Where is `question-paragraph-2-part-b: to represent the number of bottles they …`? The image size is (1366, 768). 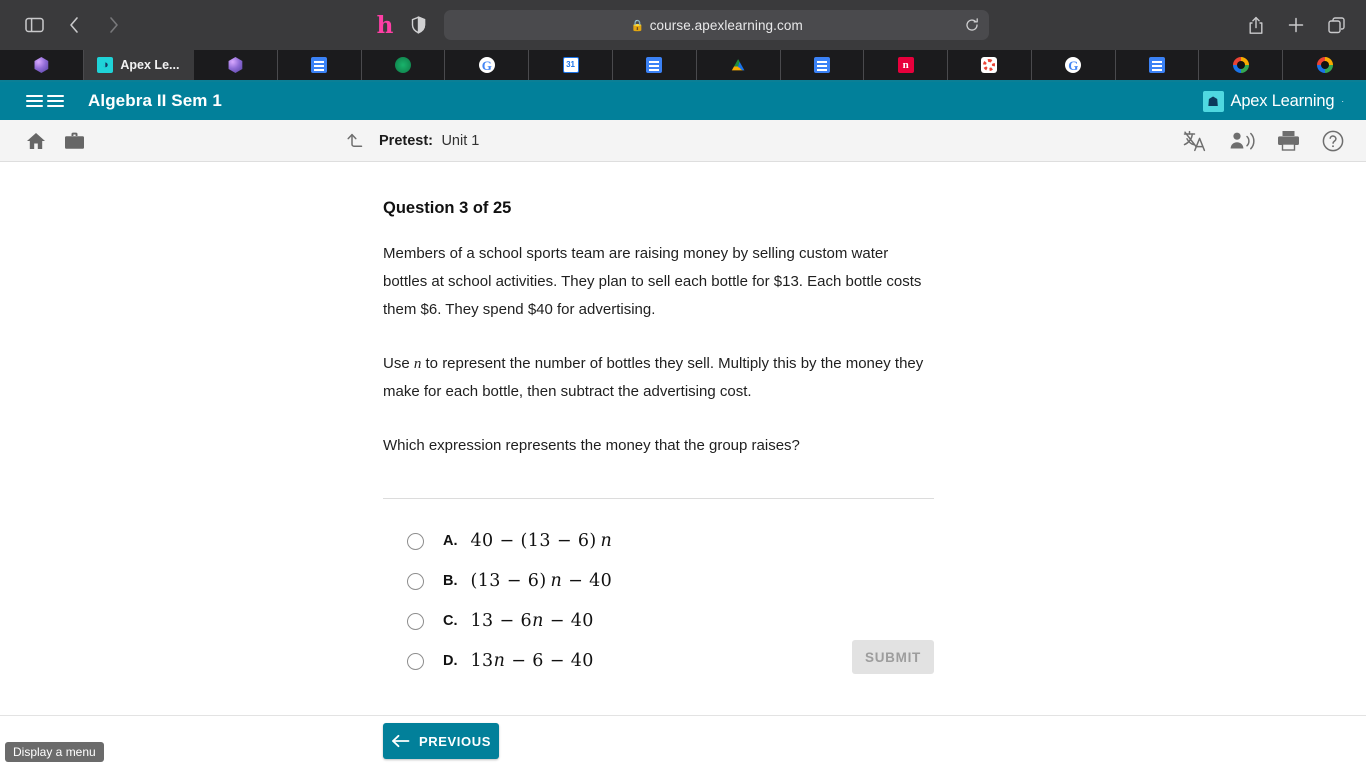
question-paragraph-2-part-b: to represent the number of bottles they … is located at coordinates (653, 377).